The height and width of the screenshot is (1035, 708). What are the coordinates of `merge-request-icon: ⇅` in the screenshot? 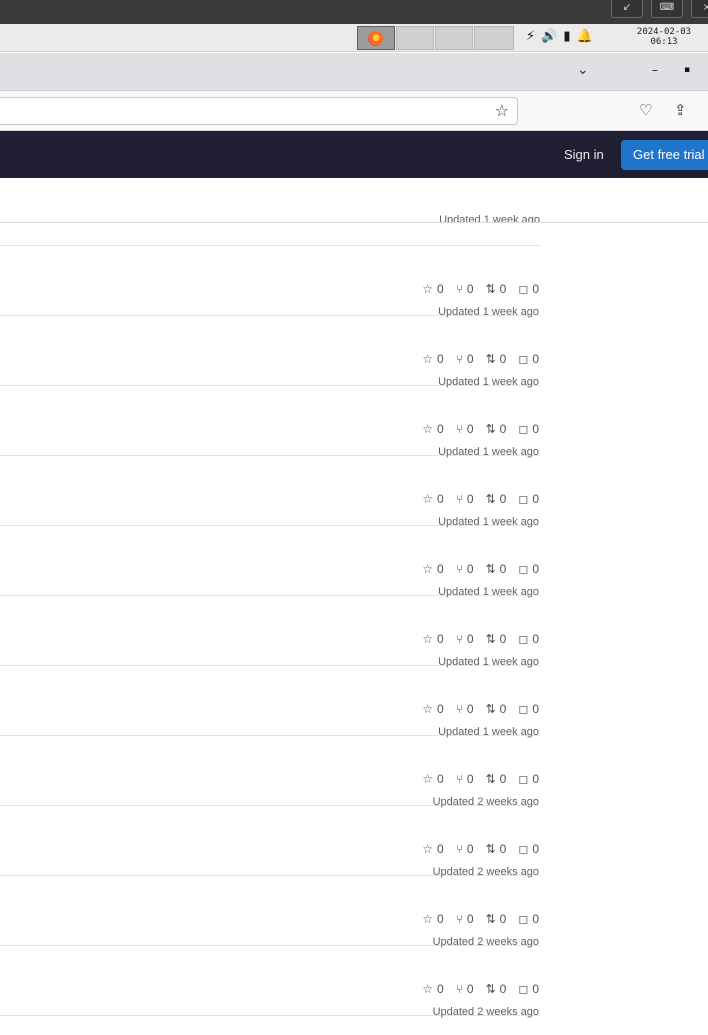 It's located at (490, 429).